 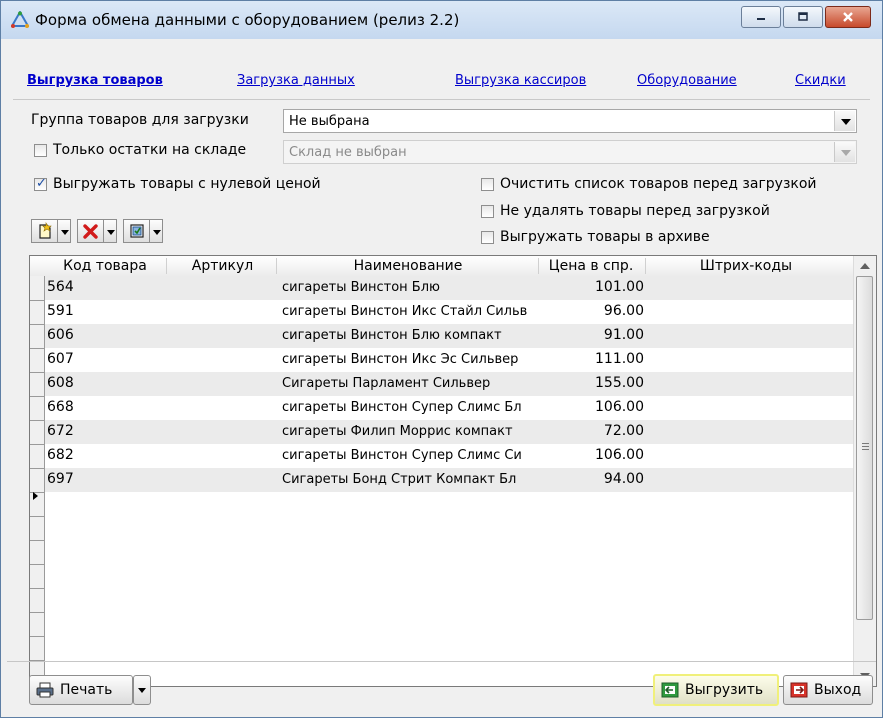 I want to click on no-delete-label: Не удалять товары перед загрузкой, so click(x=635, y=211).